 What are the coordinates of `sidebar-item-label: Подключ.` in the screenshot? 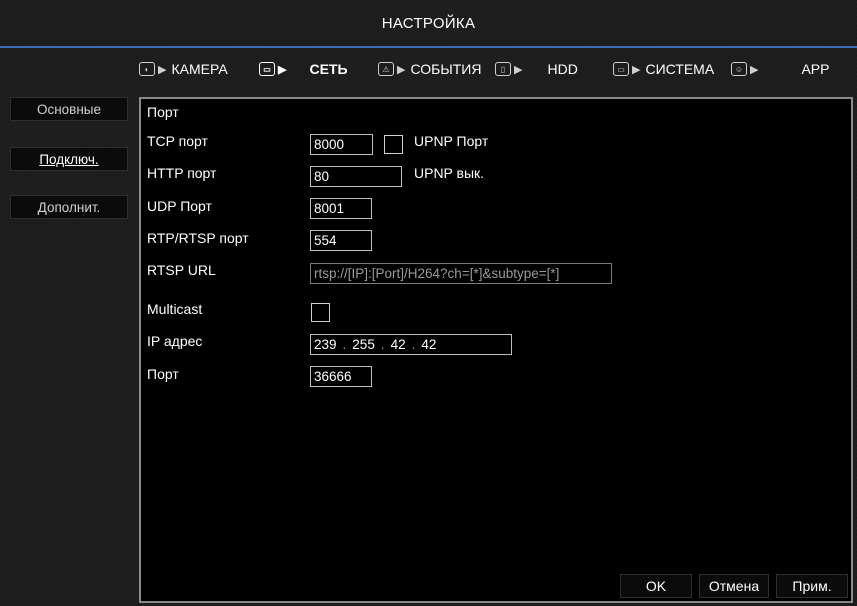 It's located at (69, 159).